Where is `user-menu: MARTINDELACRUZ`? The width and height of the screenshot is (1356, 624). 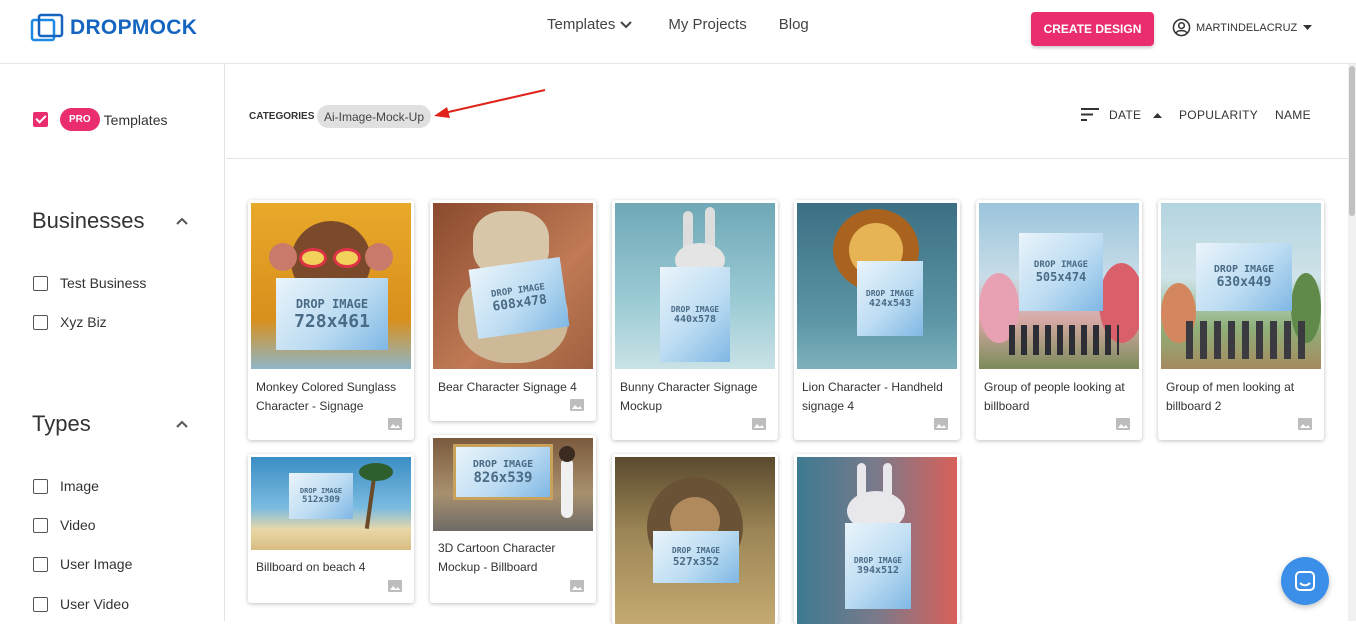 user-menu: MARTINDELACRUZ is located at coordinates (1242, 27).